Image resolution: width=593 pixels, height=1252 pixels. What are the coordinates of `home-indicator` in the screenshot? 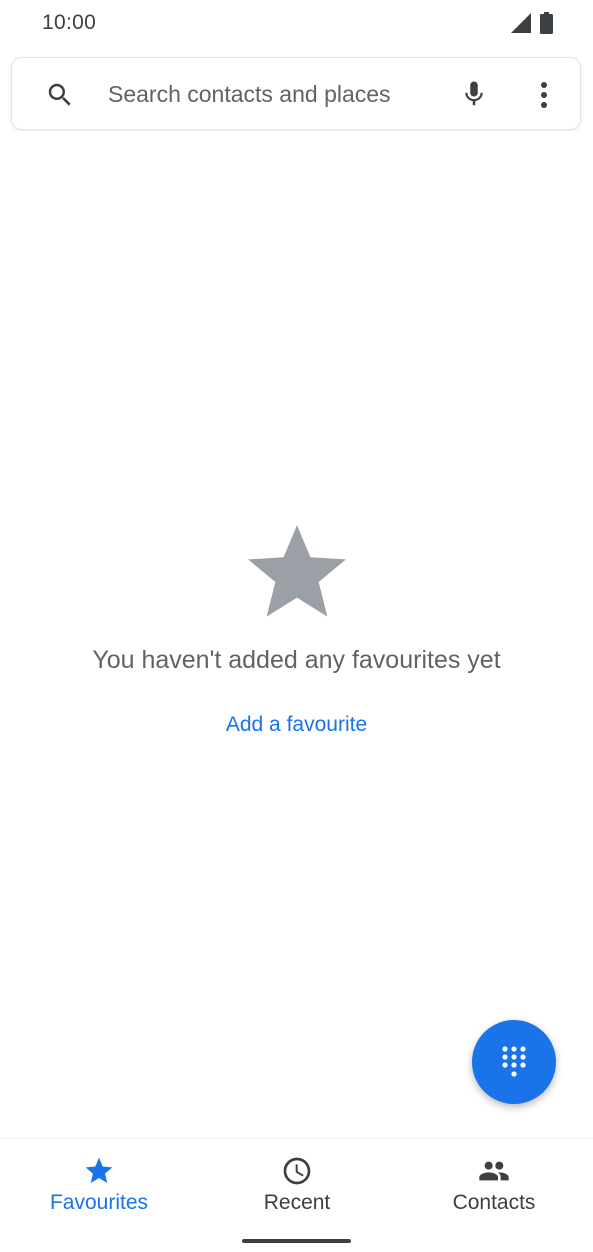 It's located at (296, 1241).